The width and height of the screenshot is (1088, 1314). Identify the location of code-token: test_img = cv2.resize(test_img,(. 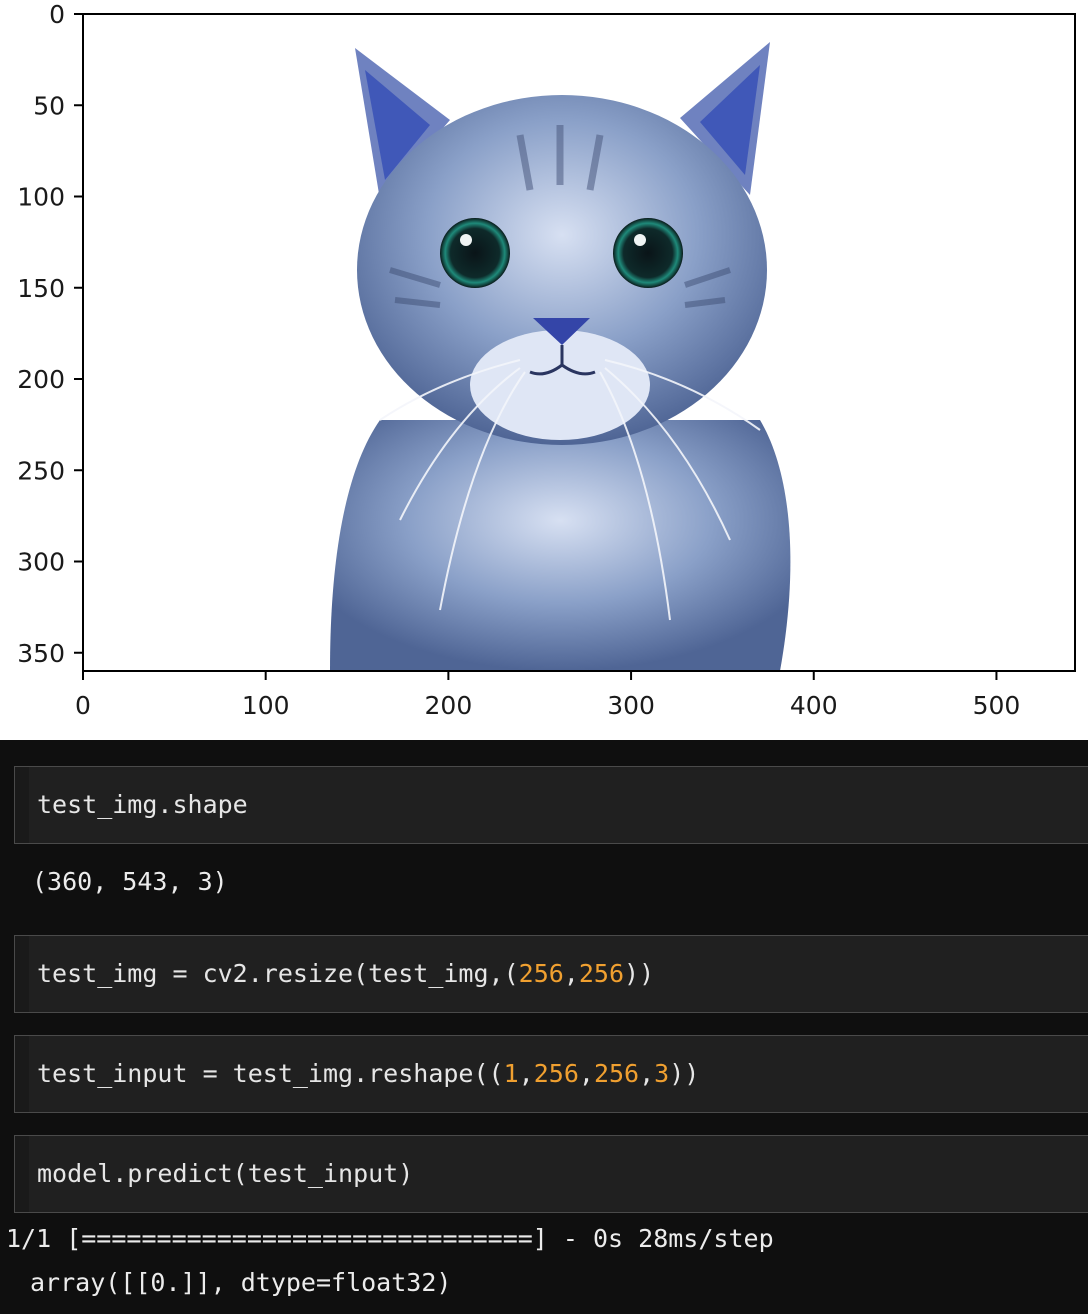
(278, 973).